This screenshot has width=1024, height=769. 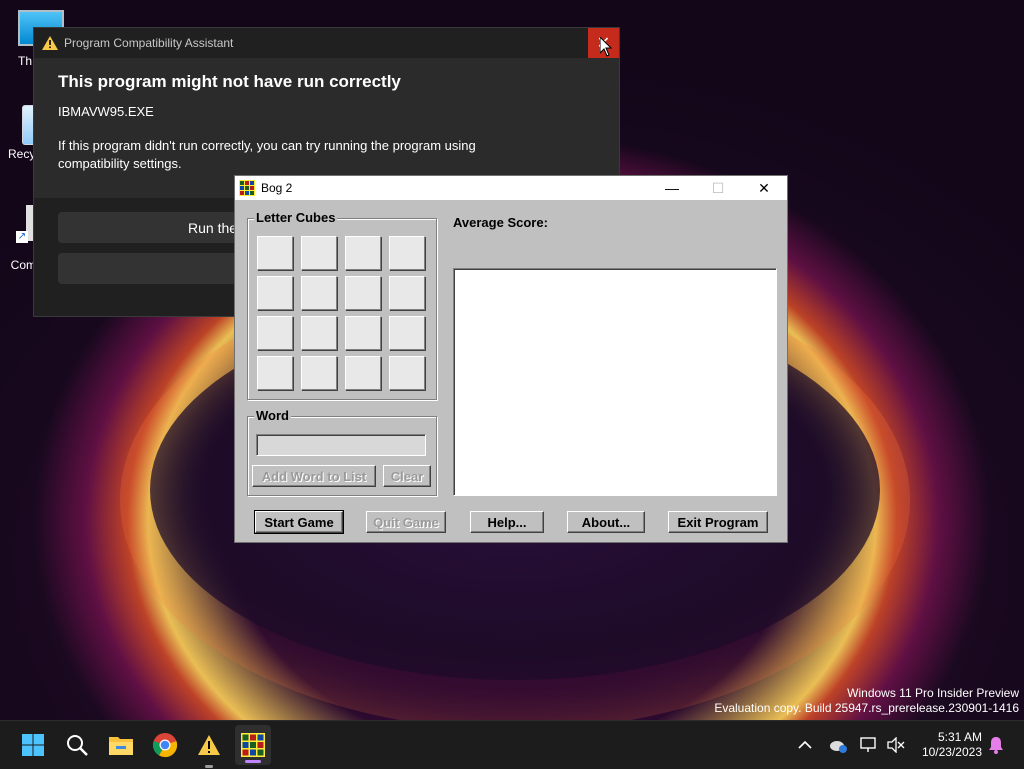 I want to click on show-hidden-icons-button, so click(x=805, y=745).